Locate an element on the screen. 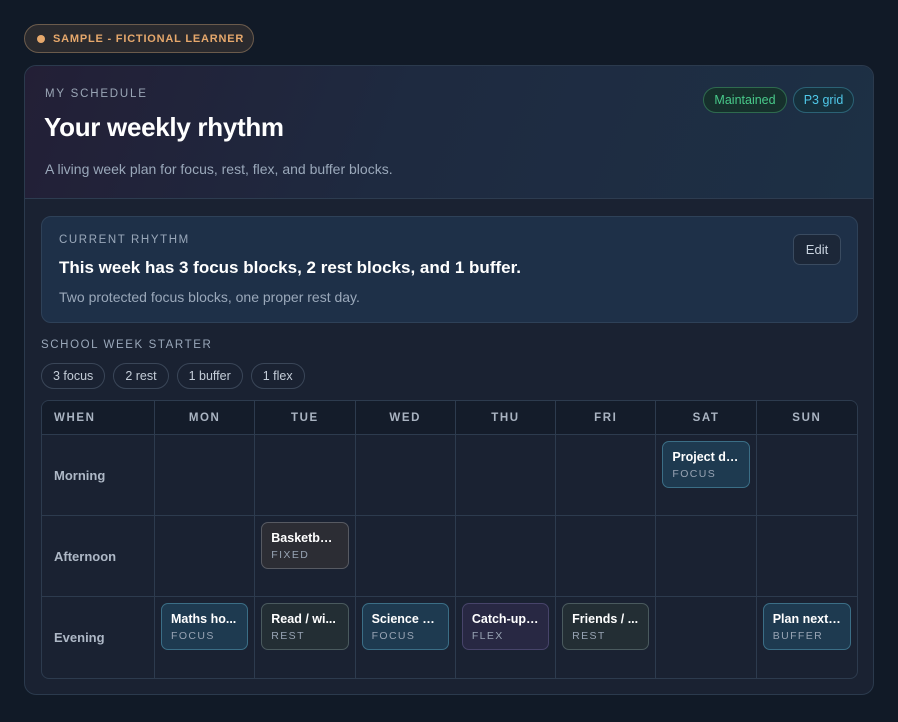 This screenshot has height=722, width=898. cell-afternoon-thu is located at coordinates (506, 556).